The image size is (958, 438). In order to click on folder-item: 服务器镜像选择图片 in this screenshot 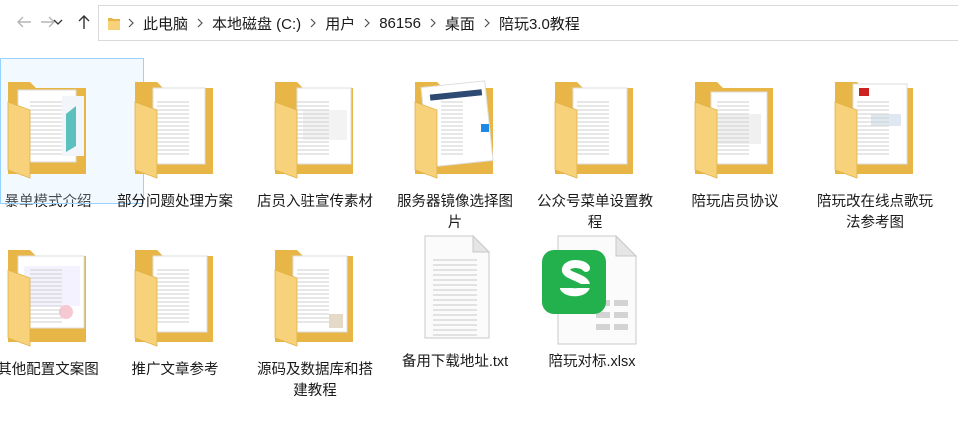, I will do `click(455, 154)`.